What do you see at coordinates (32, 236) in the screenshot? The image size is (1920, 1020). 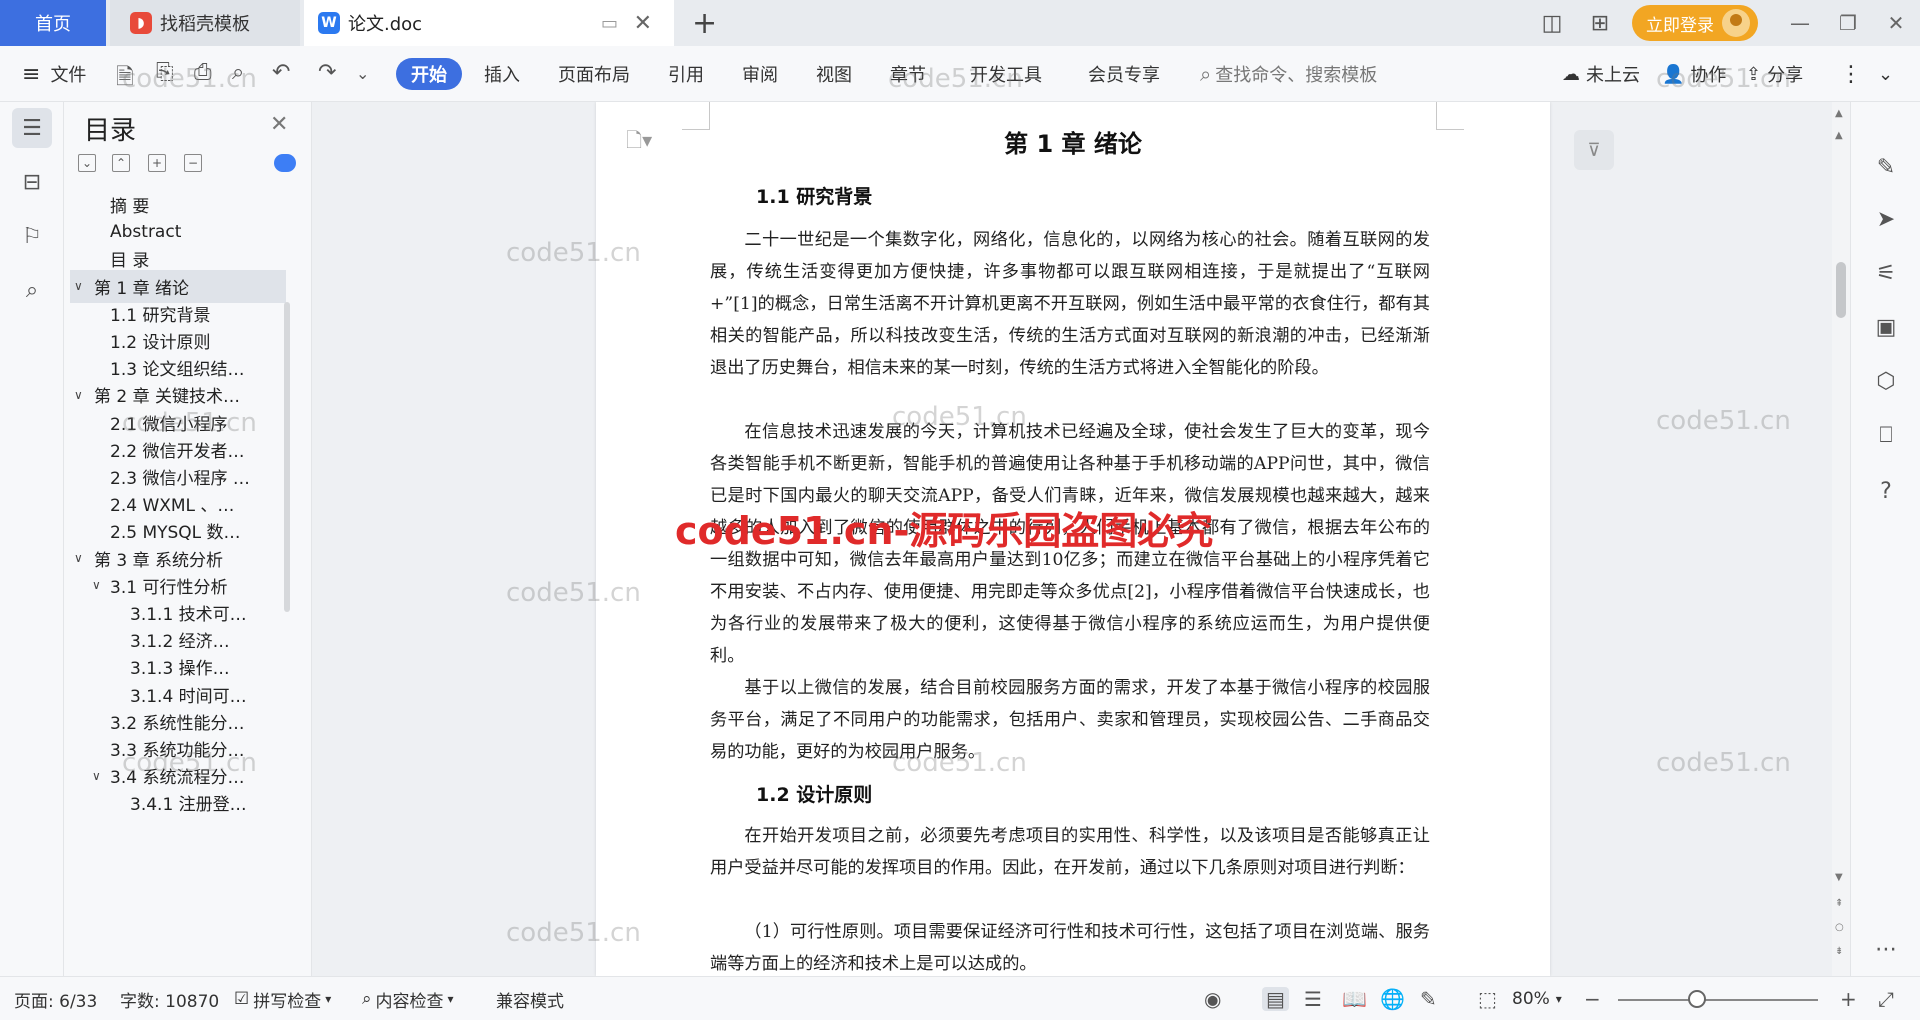 I see `bookmark-icon: ⚐` at bounding box center [32, 236].